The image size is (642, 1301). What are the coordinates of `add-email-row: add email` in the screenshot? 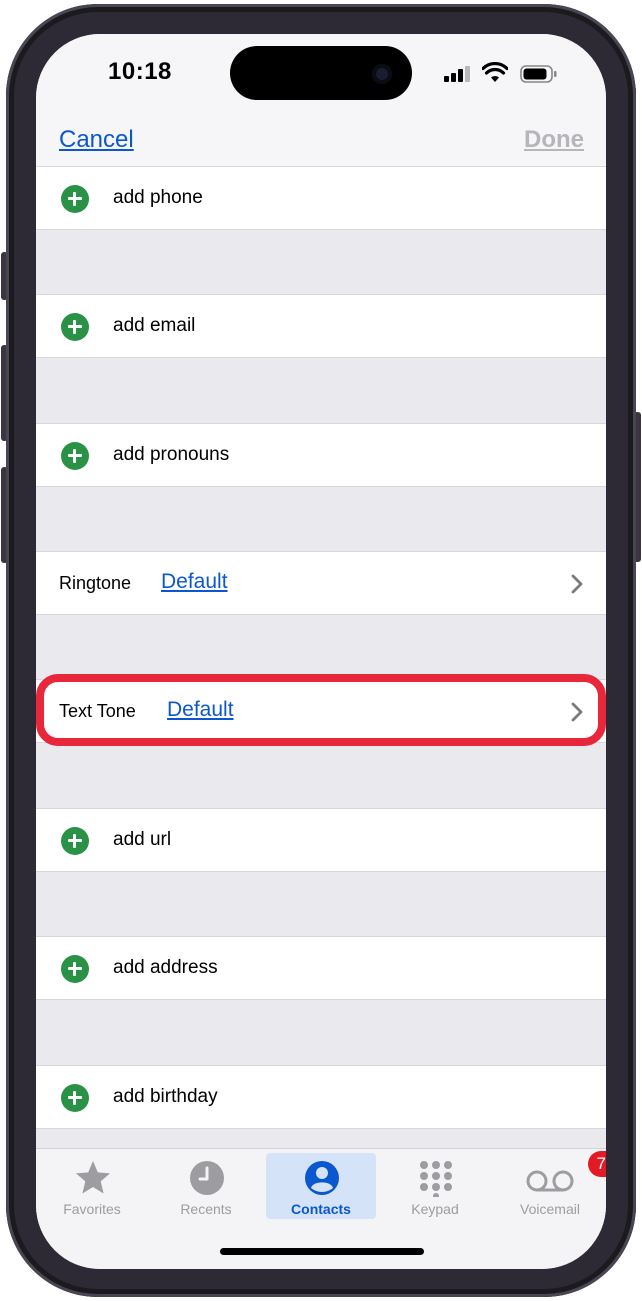 It's located at (321, 326).